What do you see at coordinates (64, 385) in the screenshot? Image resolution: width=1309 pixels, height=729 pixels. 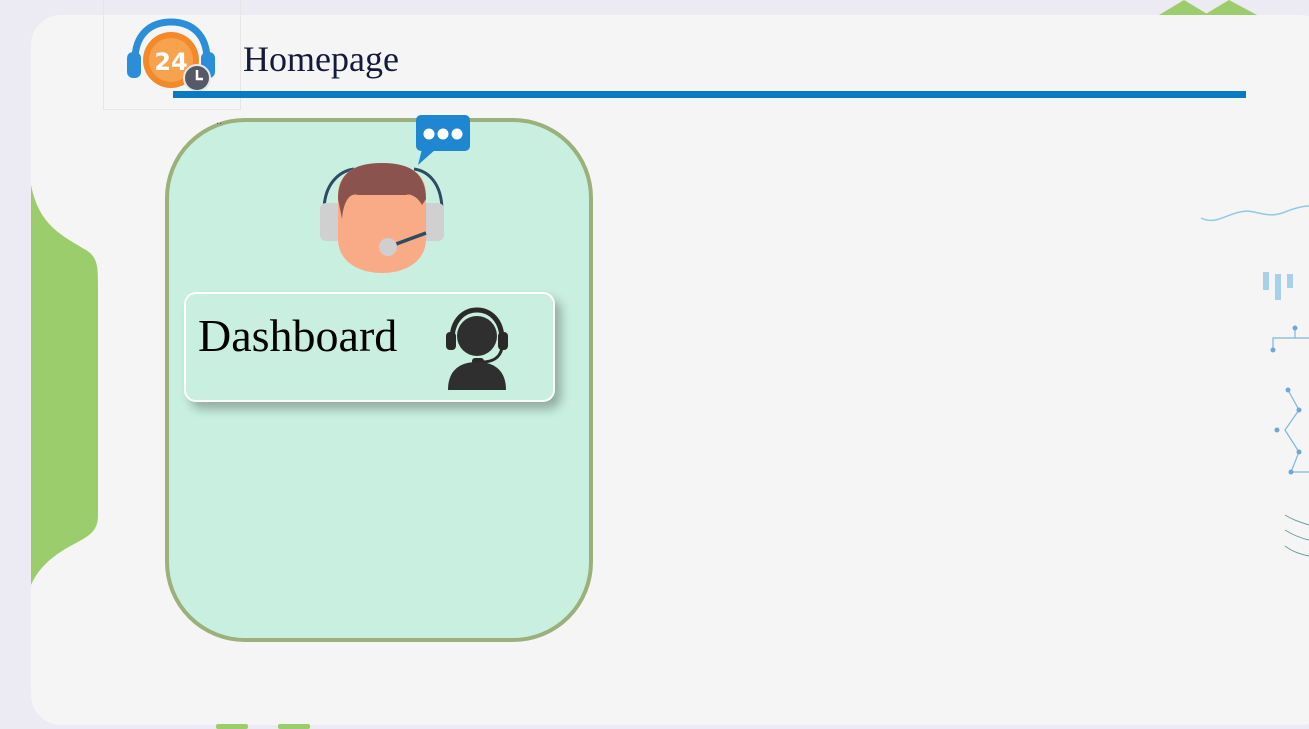 I see `side-decoration` at bounding box center [64, 385].